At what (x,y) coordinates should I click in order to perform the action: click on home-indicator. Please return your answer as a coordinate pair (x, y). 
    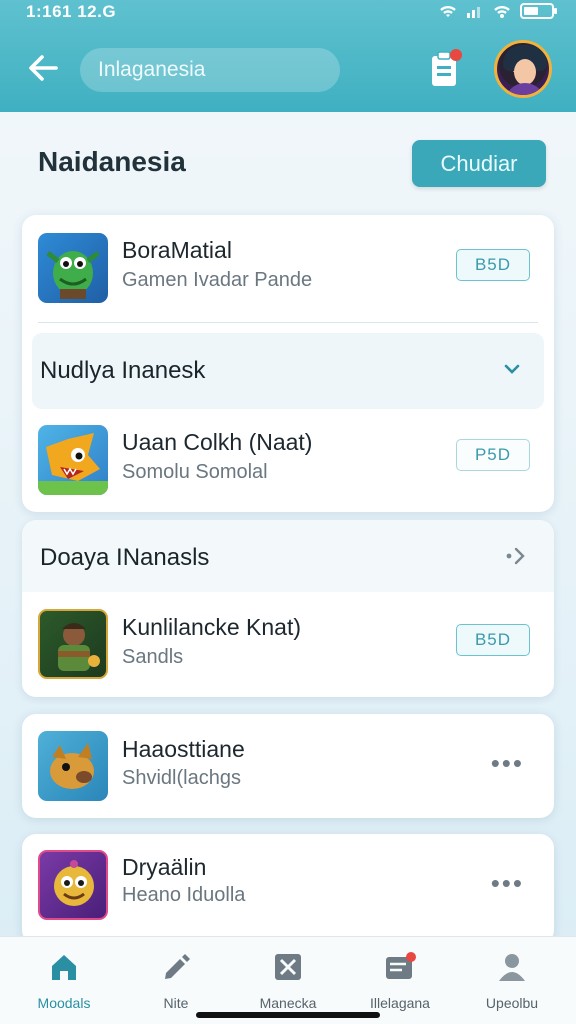
    Looking at the image, I should click on (288, 1015).